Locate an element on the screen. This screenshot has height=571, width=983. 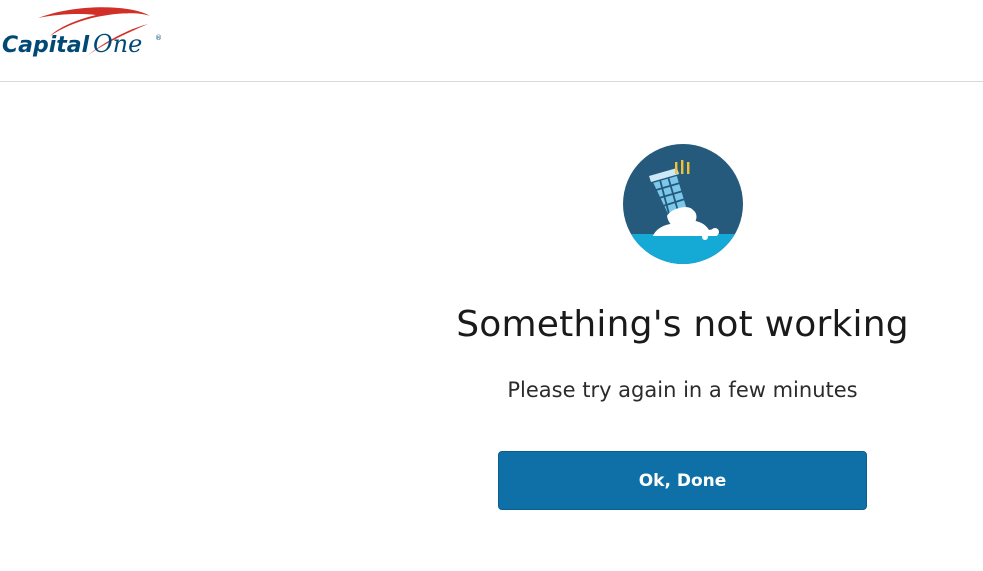
capital-one-logo: Capital One ® is located at coordinates (85, 37).